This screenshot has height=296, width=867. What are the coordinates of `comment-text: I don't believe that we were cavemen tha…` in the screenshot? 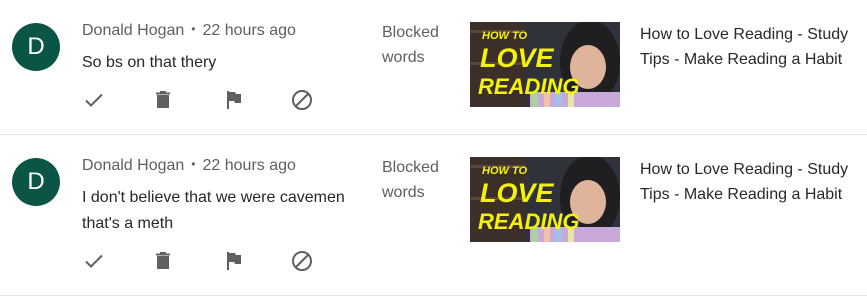 It's located at (213, 210).